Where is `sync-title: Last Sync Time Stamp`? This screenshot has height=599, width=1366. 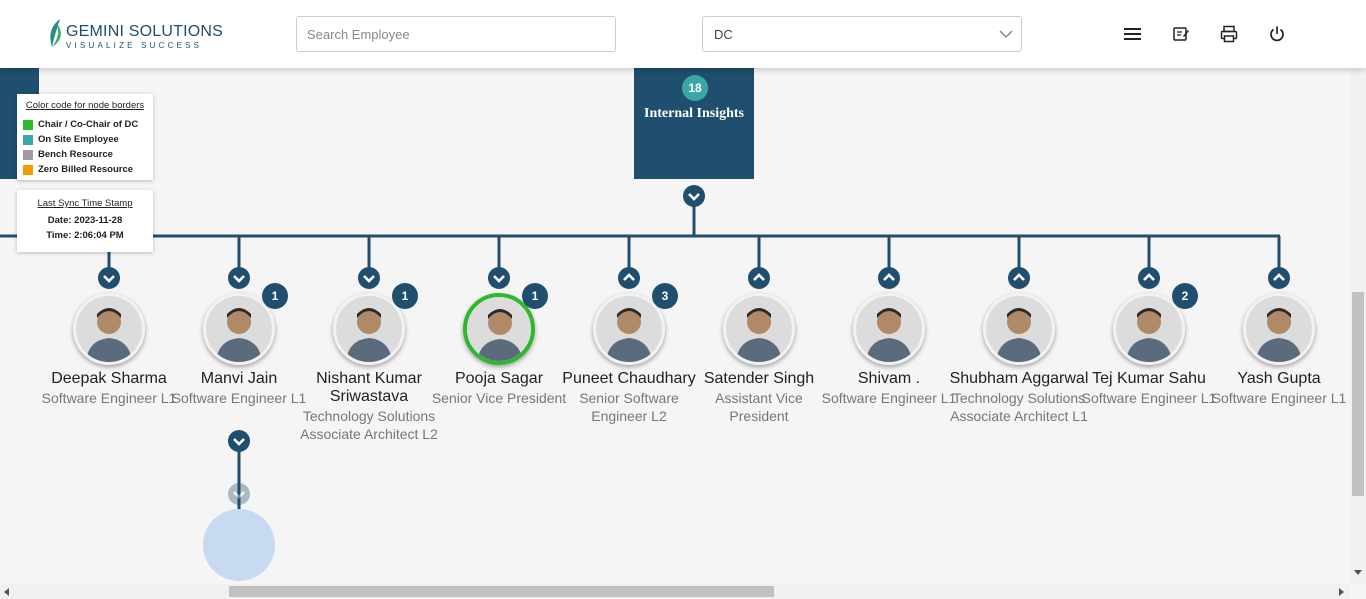
sync-title: Last Sync Time Stamp is located at coordinates (85, 203).